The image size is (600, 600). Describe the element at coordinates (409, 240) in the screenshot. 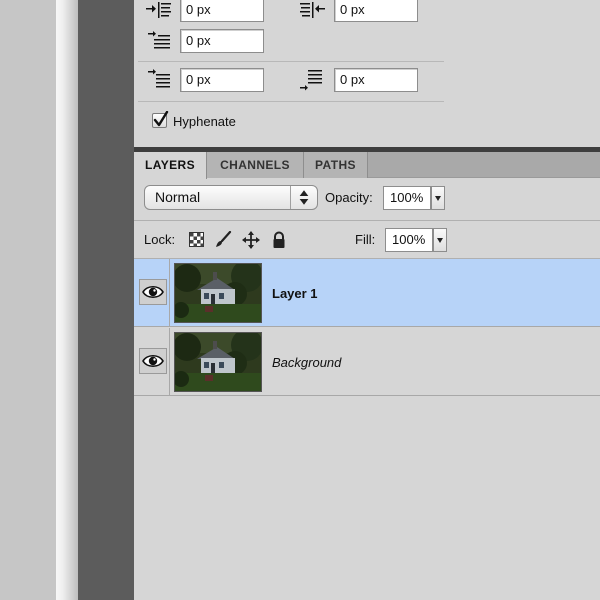

I see `fill-field: 100%` at that location.